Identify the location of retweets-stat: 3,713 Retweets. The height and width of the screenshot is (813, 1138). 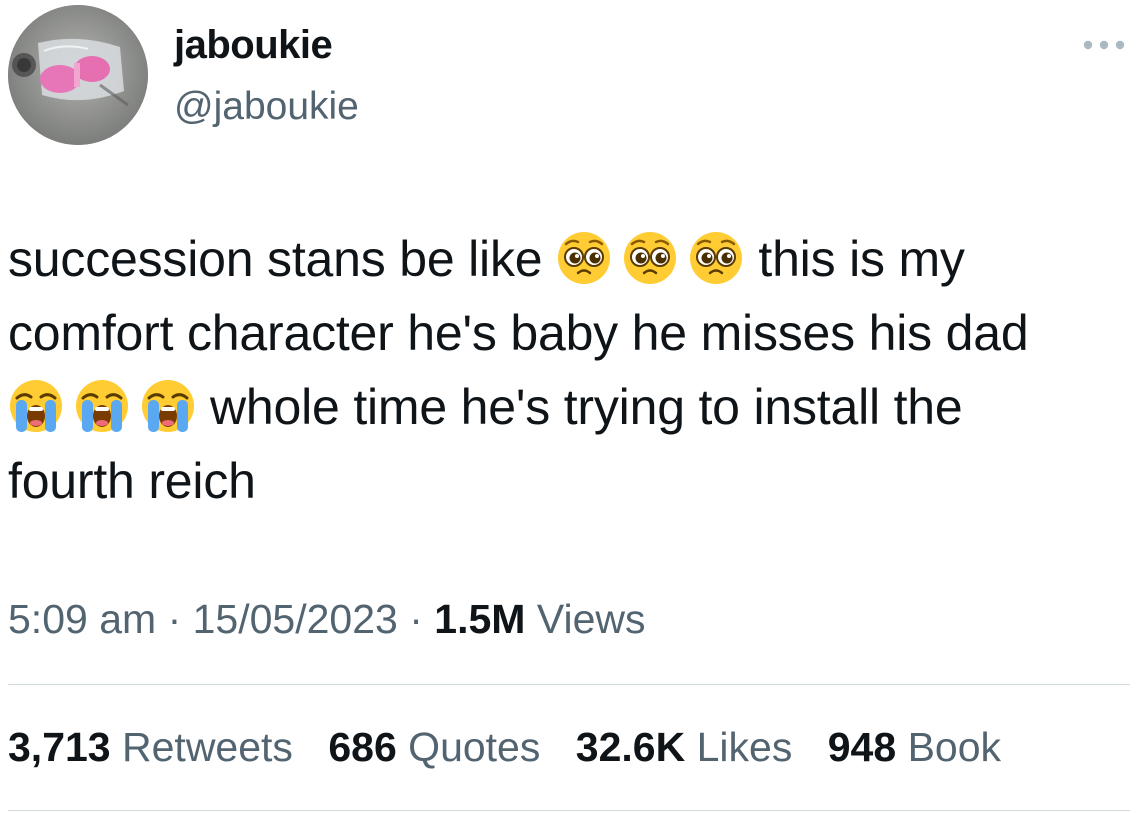
(150, 747).